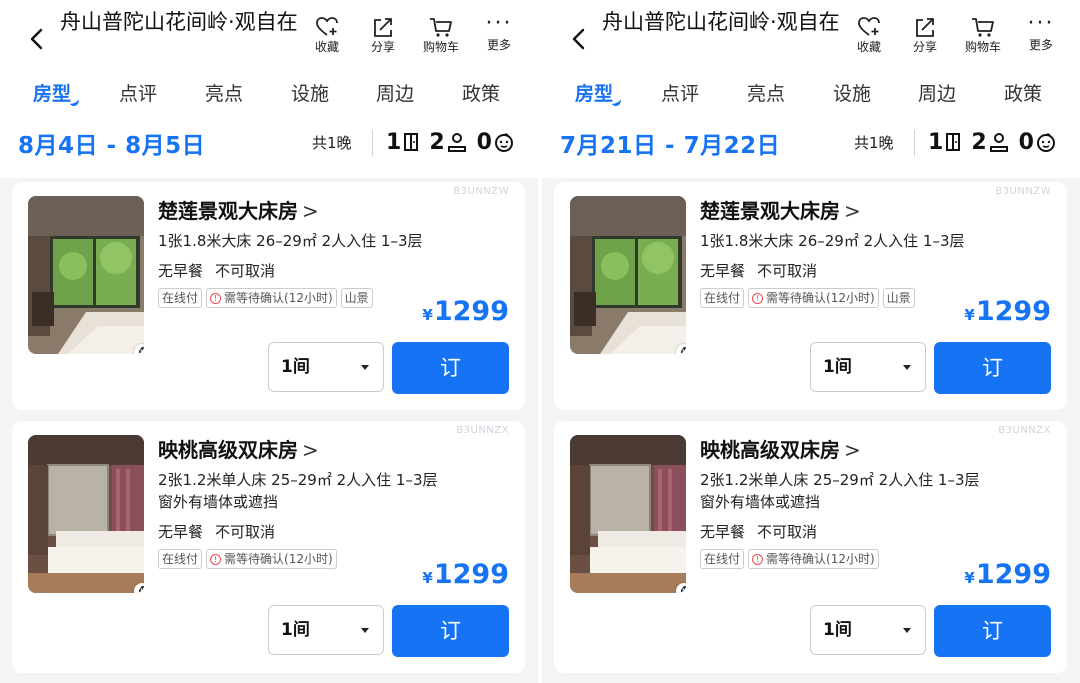  Describe the element at coordinates (670, 143) in the screenshot. I see `stay-dates: 7月21日 - 7月22日` at that location.